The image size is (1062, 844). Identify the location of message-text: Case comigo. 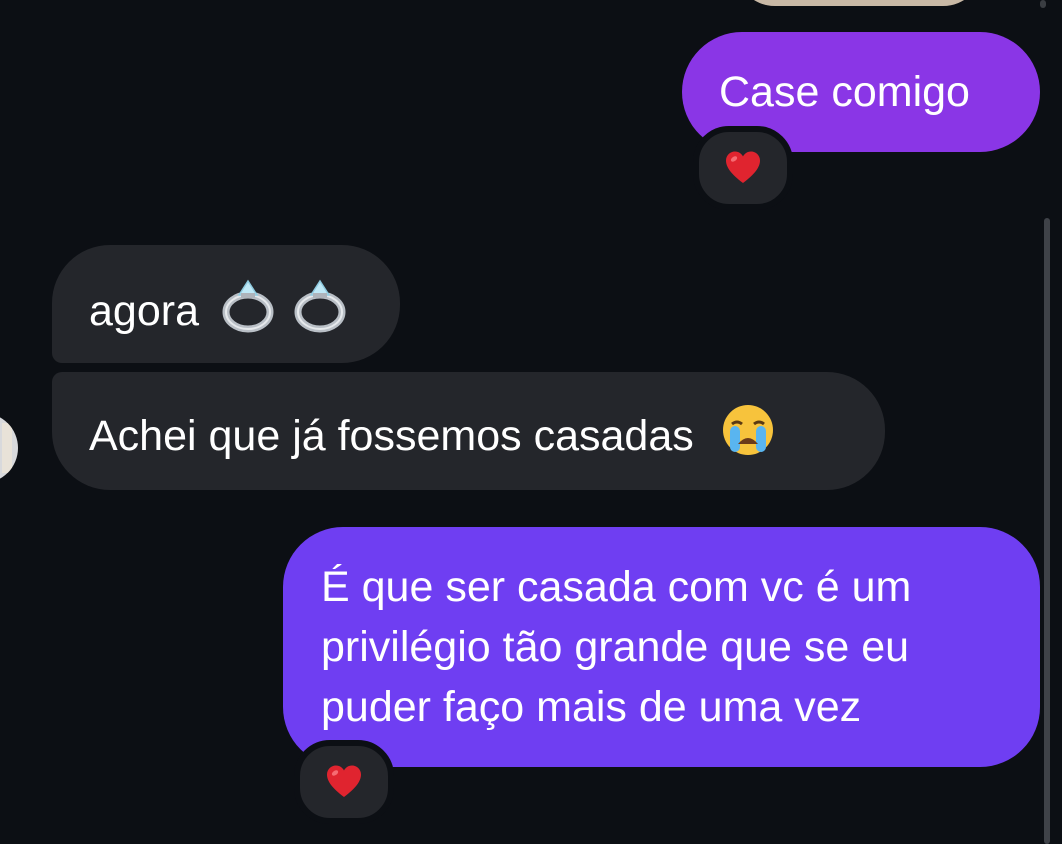
(844, 92).